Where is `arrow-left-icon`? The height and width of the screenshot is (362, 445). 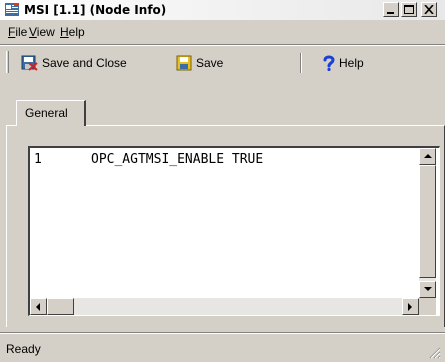
arrow-left-icon is located at coordinates (38, 307).